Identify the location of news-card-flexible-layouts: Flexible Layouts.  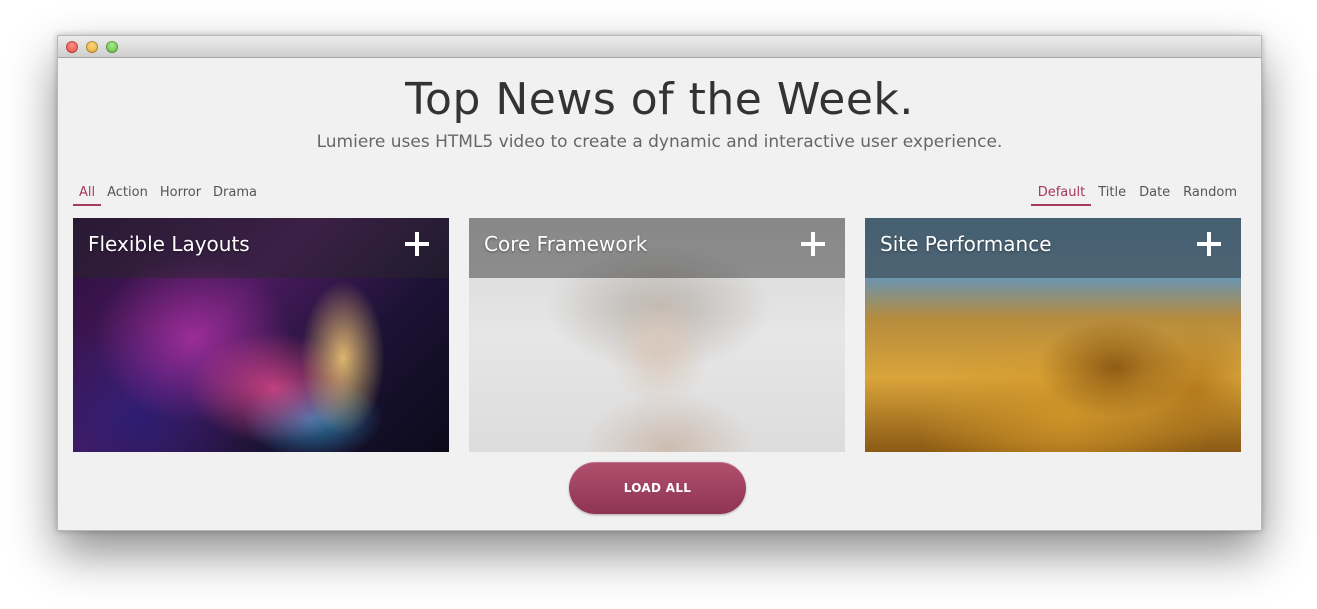
(261, 335).